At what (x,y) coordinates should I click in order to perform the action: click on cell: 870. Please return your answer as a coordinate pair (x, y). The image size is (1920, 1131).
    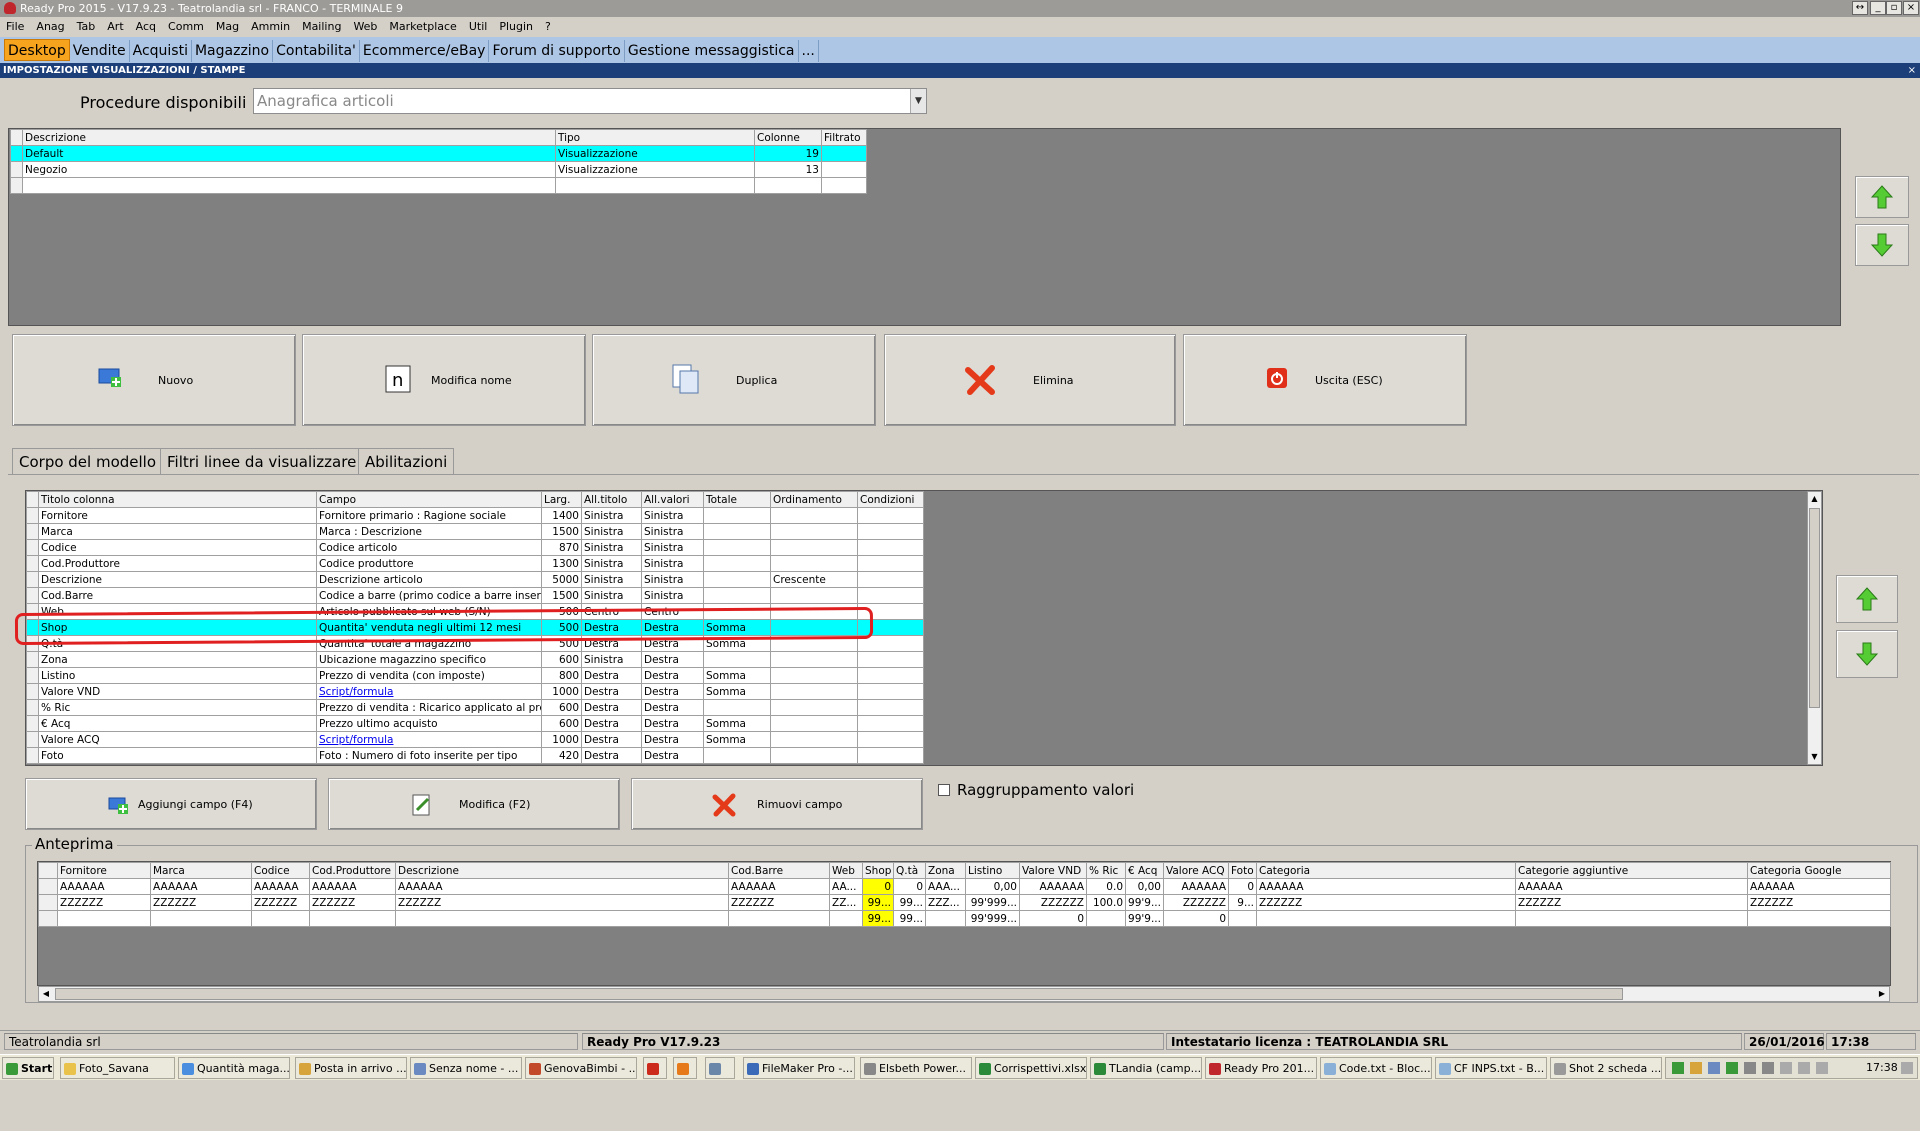
    Looking at the image, I should click on (561, 547).